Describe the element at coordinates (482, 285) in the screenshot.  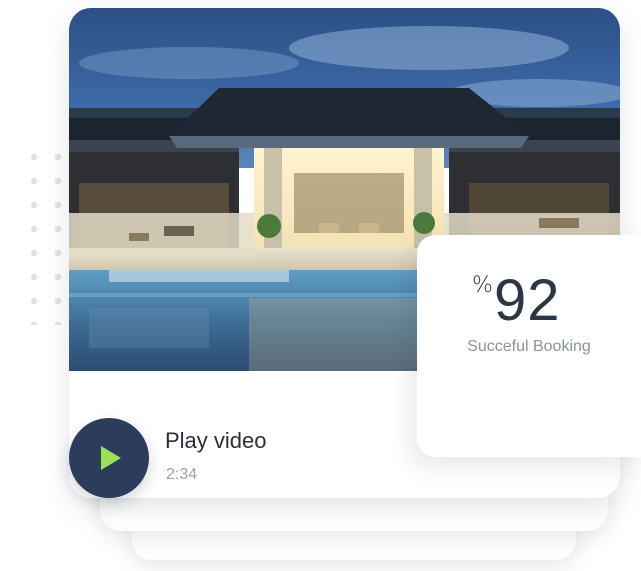
I see `stat-percent-symbol: %` at that location.